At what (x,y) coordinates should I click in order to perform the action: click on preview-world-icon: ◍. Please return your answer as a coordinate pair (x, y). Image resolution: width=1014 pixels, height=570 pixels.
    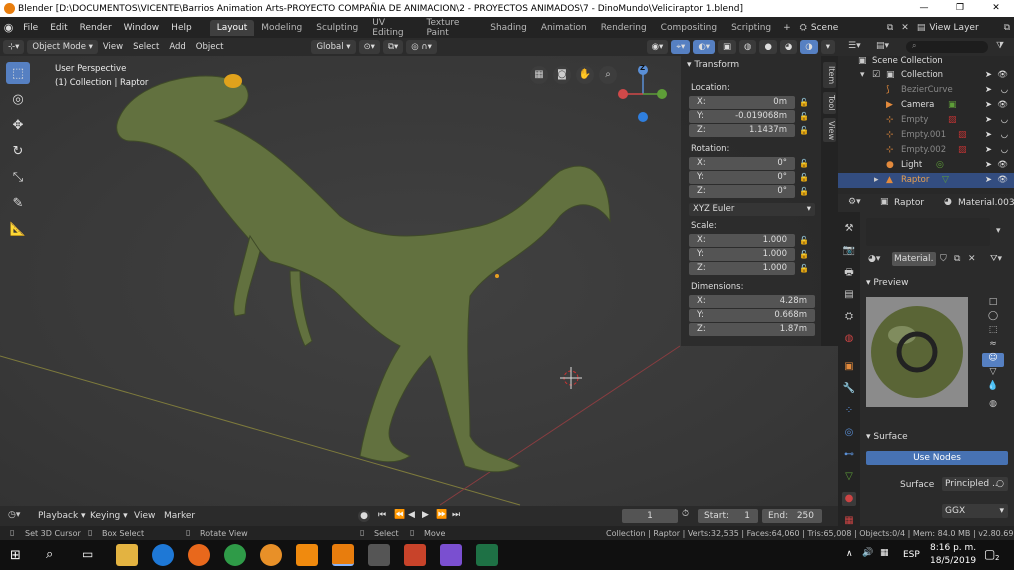
    Looking at the image, I should click on (993, 407).